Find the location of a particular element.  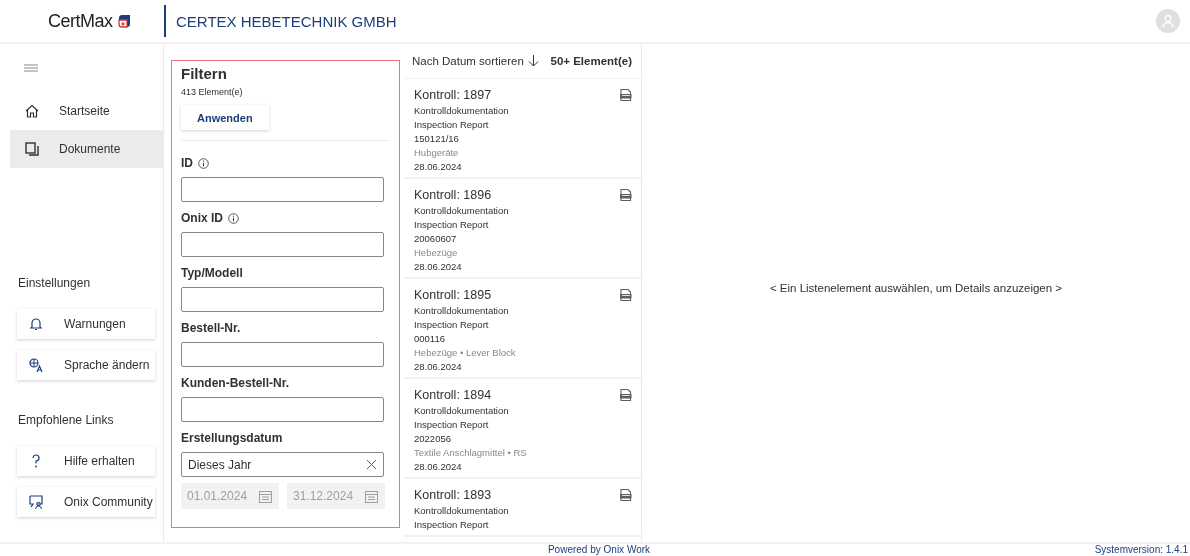

document-category: Textile Anschlagmittel • RS is located at coordinates (470, 453).